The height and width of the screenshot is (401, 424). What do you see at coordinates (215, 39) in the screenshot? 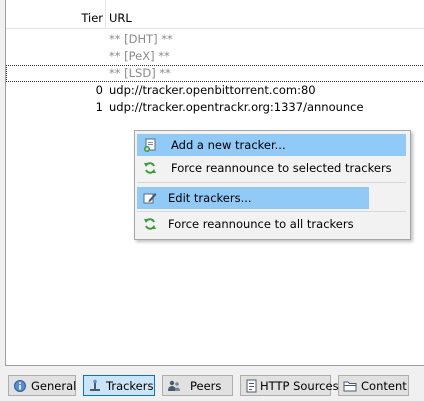
I see `tracker-row-dht: ** [DHT] **` at bounding box center [215, 39].